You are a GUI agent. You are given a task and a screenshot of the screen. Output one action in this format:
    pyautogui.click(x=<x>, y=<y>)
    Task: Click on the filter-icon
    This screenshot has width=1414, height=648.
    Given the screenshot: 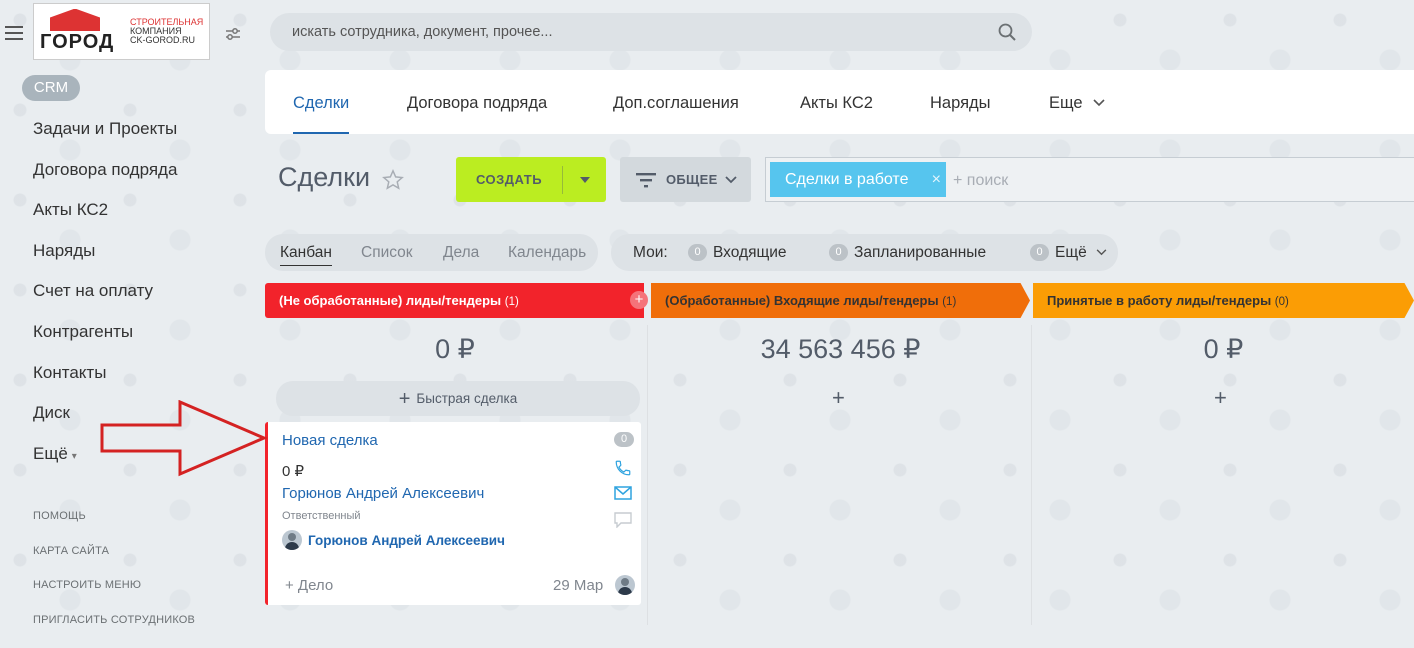 What is the action you would take?
    pyautogui.click(x=646, y=180)
    